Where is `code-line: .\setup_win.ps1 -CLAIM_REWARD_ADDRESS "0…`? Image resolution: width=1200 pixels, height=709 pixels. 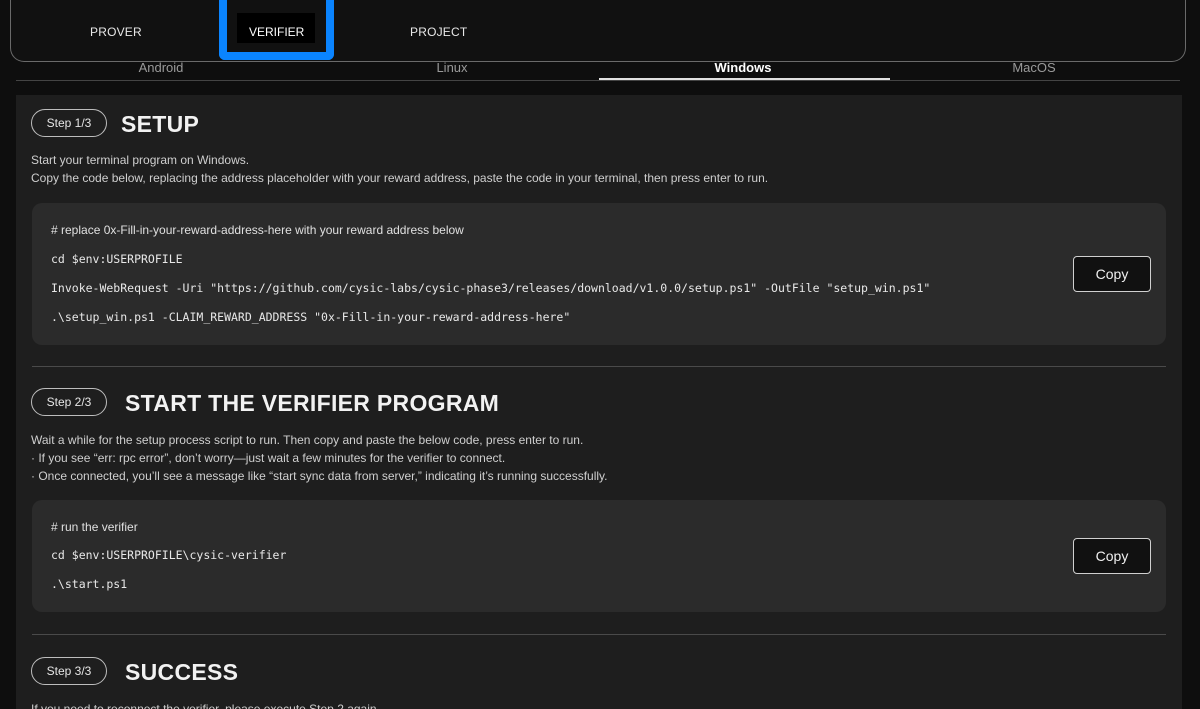 code-line: .\setup_win.ps1 -CLAIM_REWARD_ADDRESS "0… is located at coordinates (311, 317).